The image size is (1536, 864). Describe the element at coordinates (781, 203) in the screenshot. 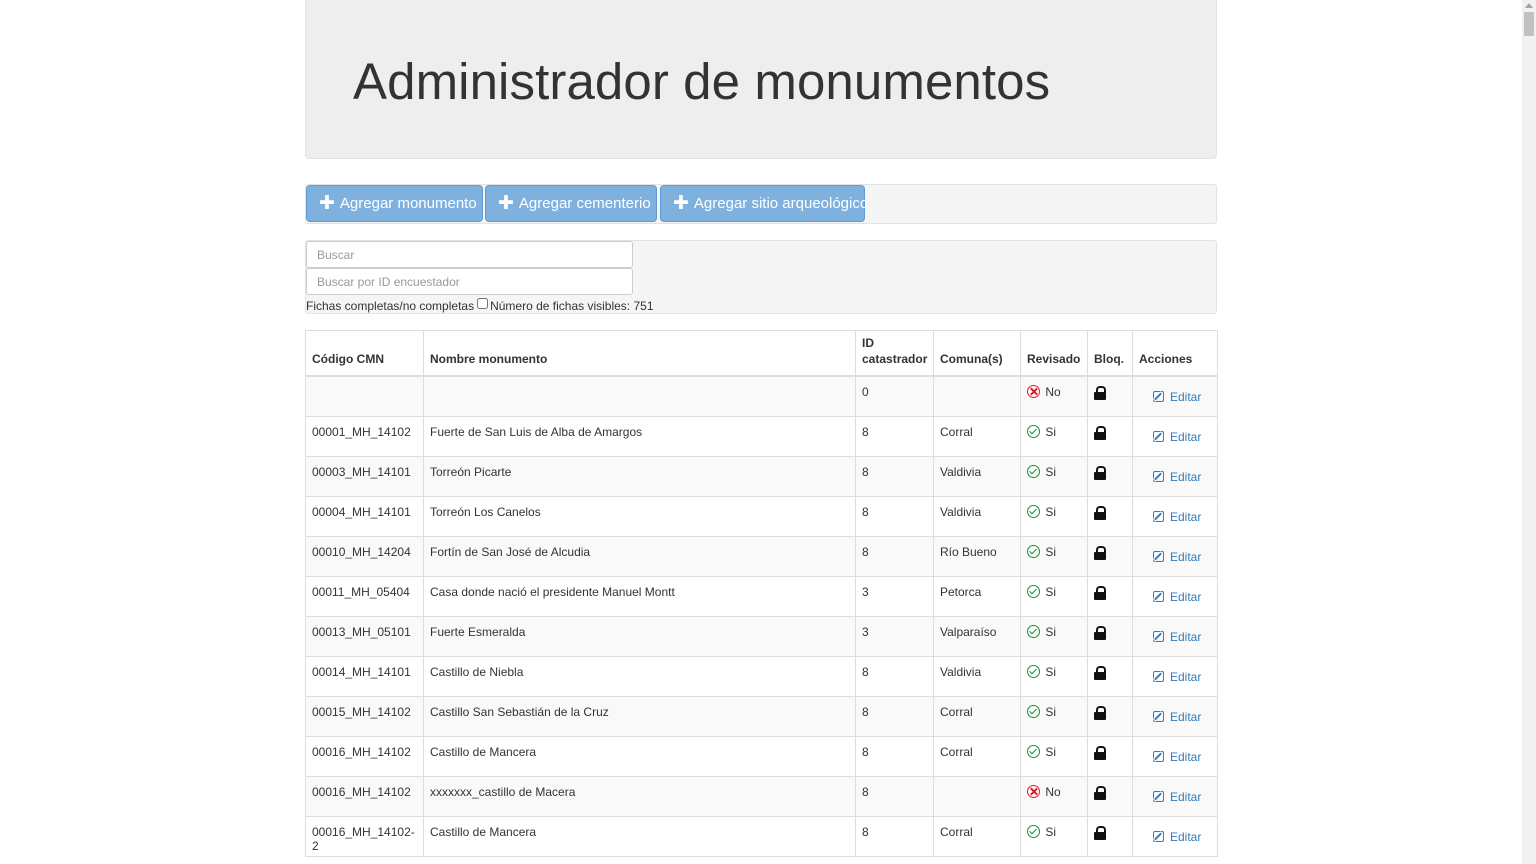

I see `add-archaeological-site-label: Agregar sitio arqueológico` at that location.